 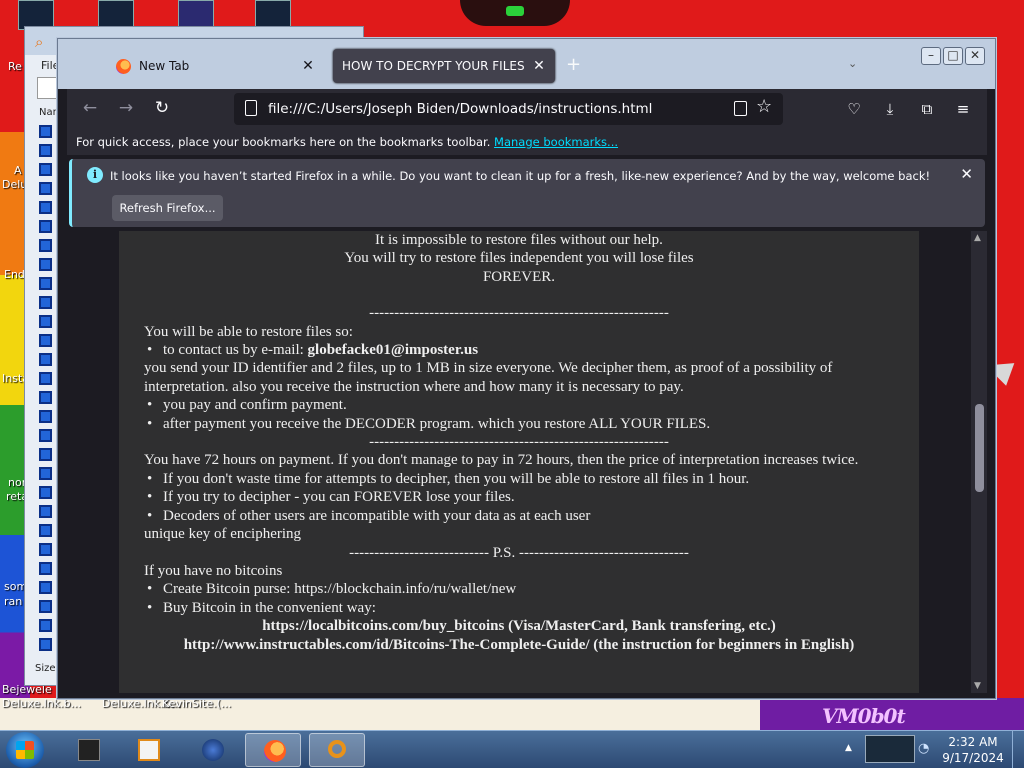 I want to click on list-item: Buy Bitcoin in the convenient way:, so click(x=531, y=608).